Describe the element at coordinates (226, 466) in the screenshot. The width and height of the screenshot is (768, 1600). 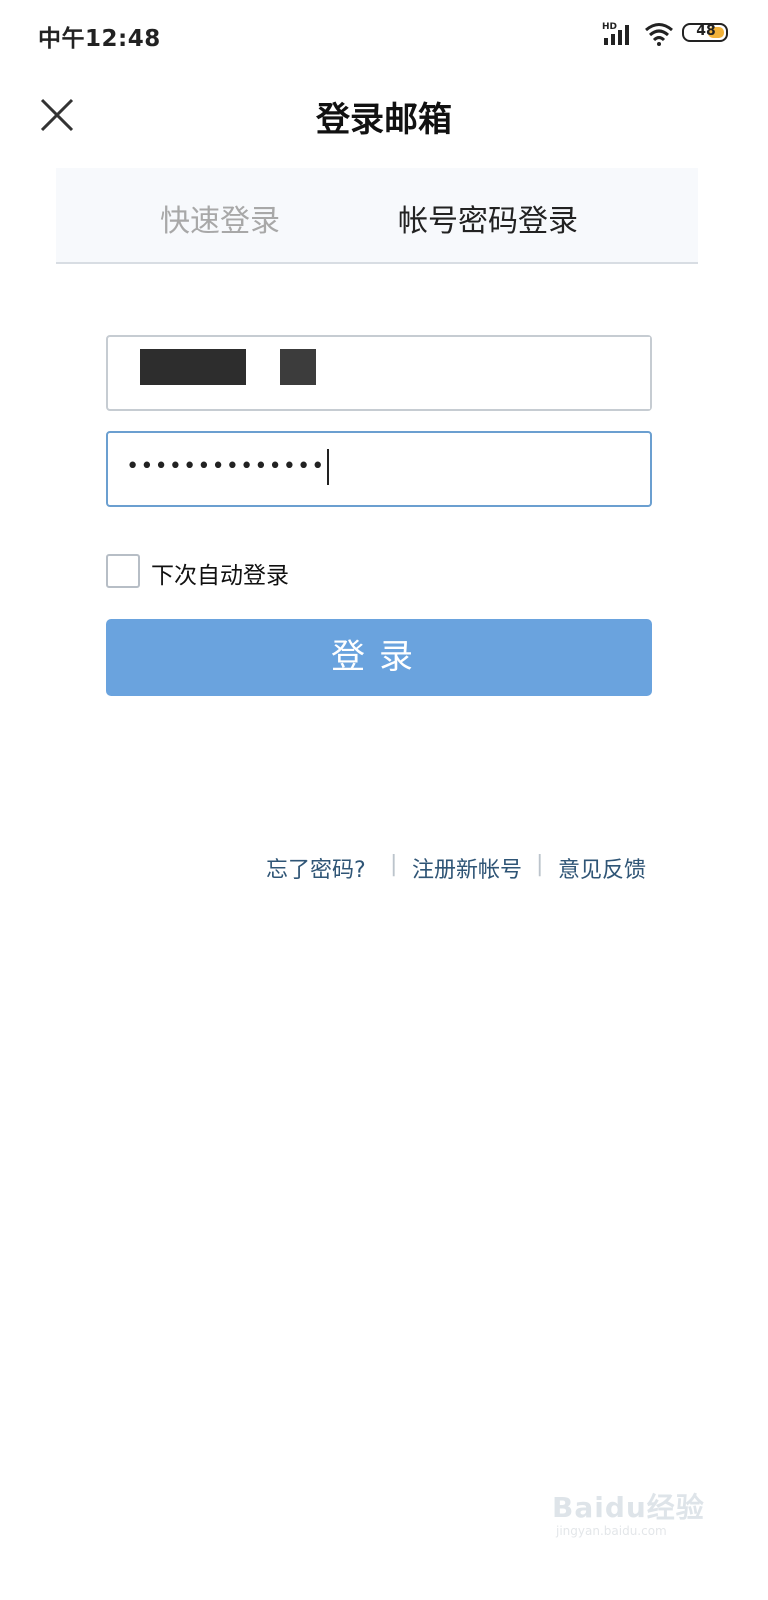
I see `password-value: ••••••••••••••` at that location.